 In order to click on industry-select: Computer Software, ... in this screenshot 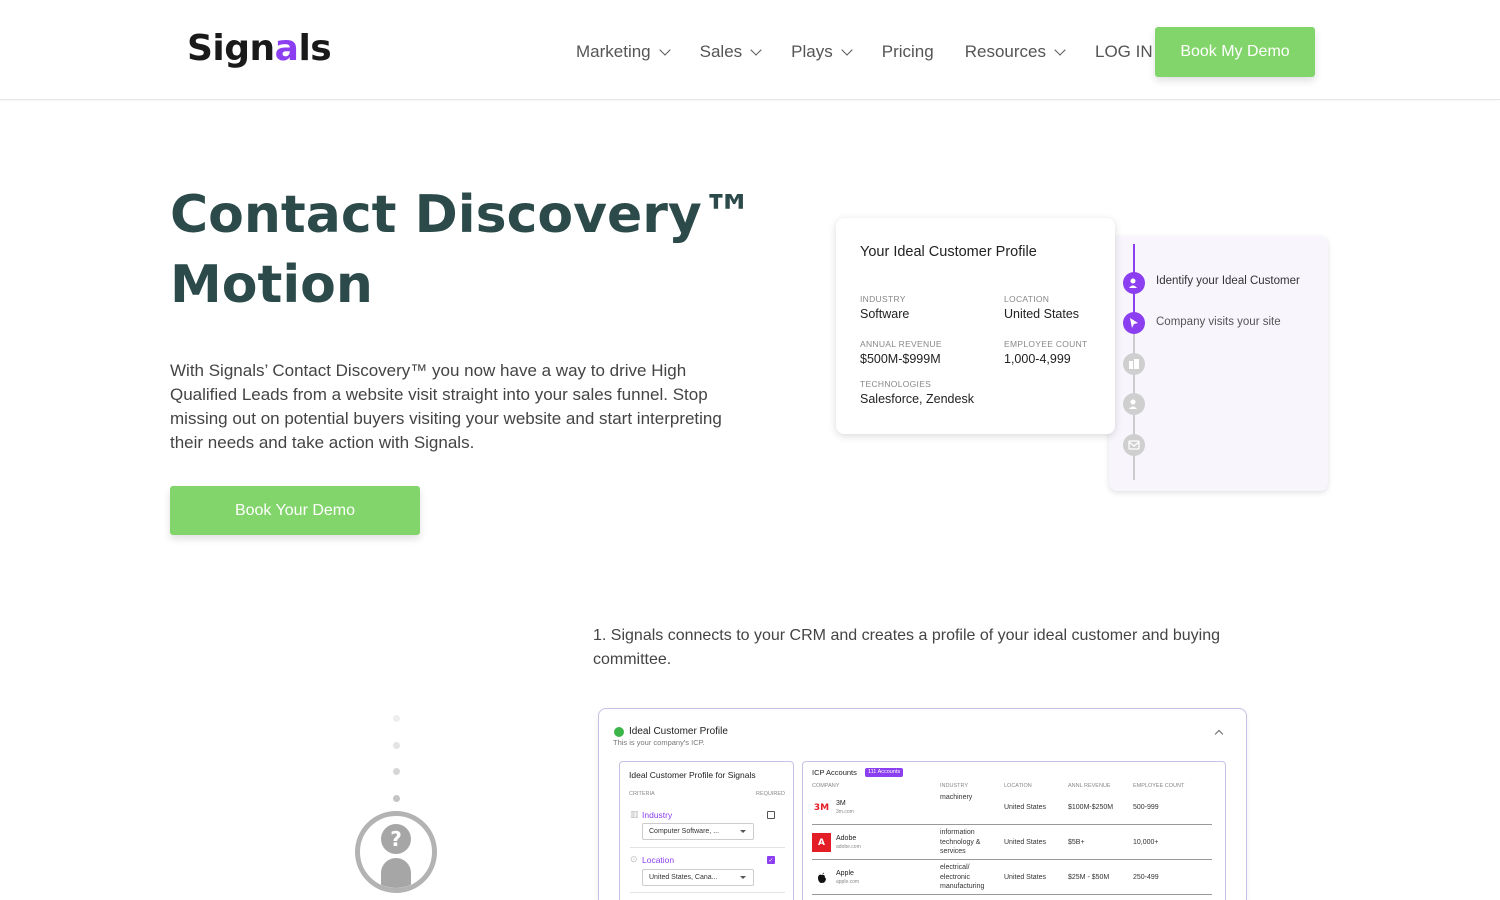, I will do `click(698, 831)`.